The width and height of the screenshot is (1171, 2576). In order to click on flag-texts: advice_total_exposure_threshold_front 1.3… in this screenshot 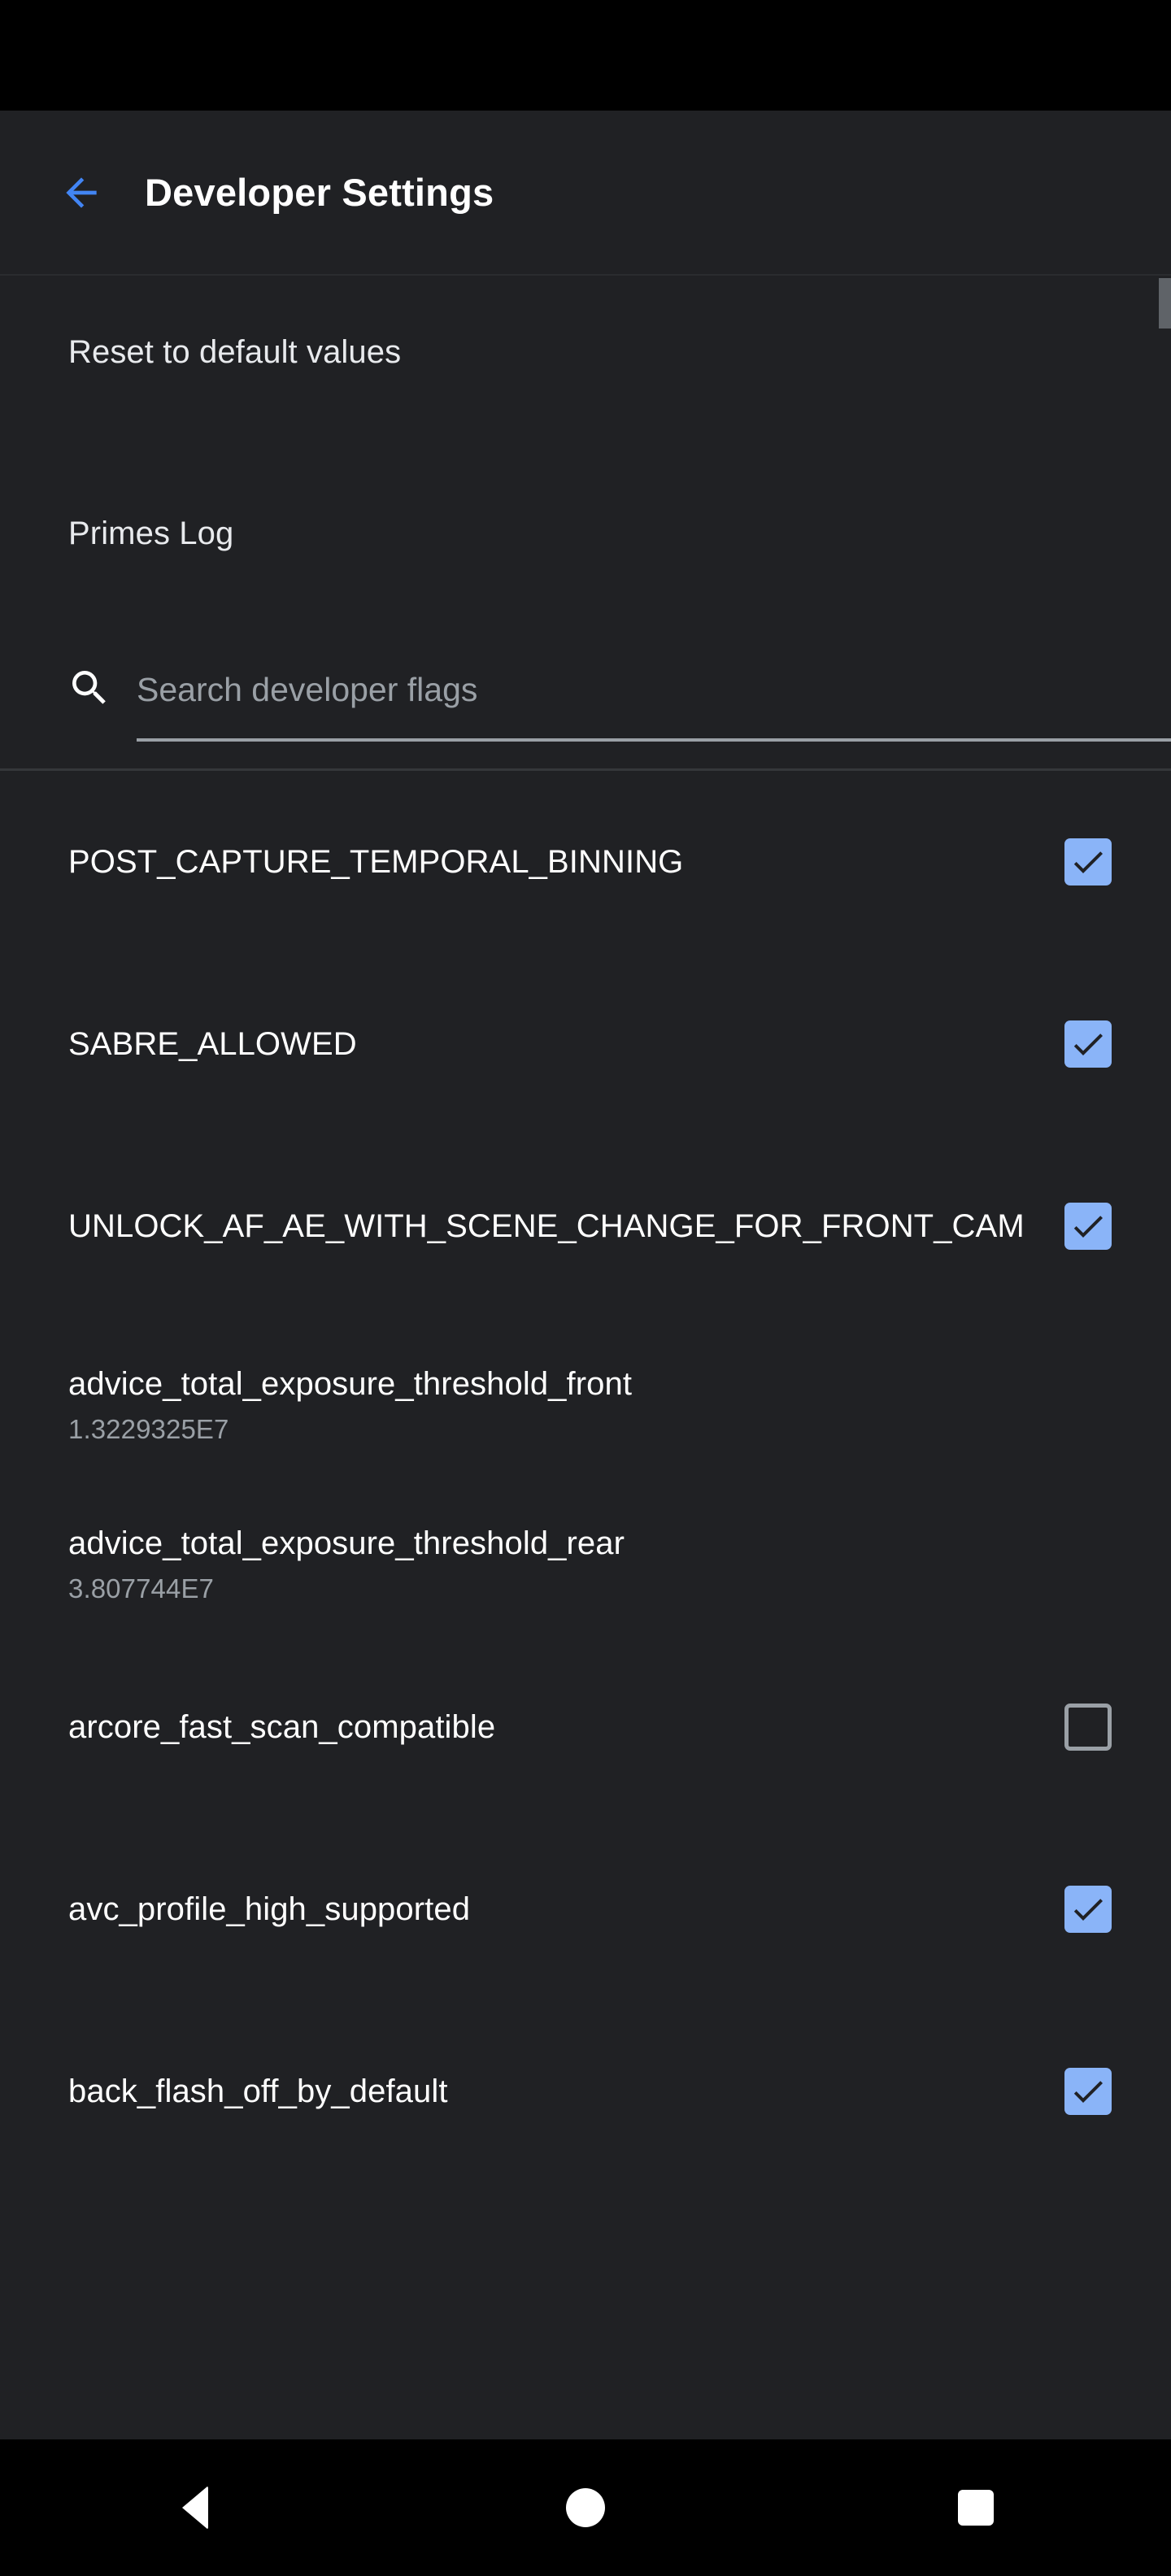, I will do `click(558, 1405)`.